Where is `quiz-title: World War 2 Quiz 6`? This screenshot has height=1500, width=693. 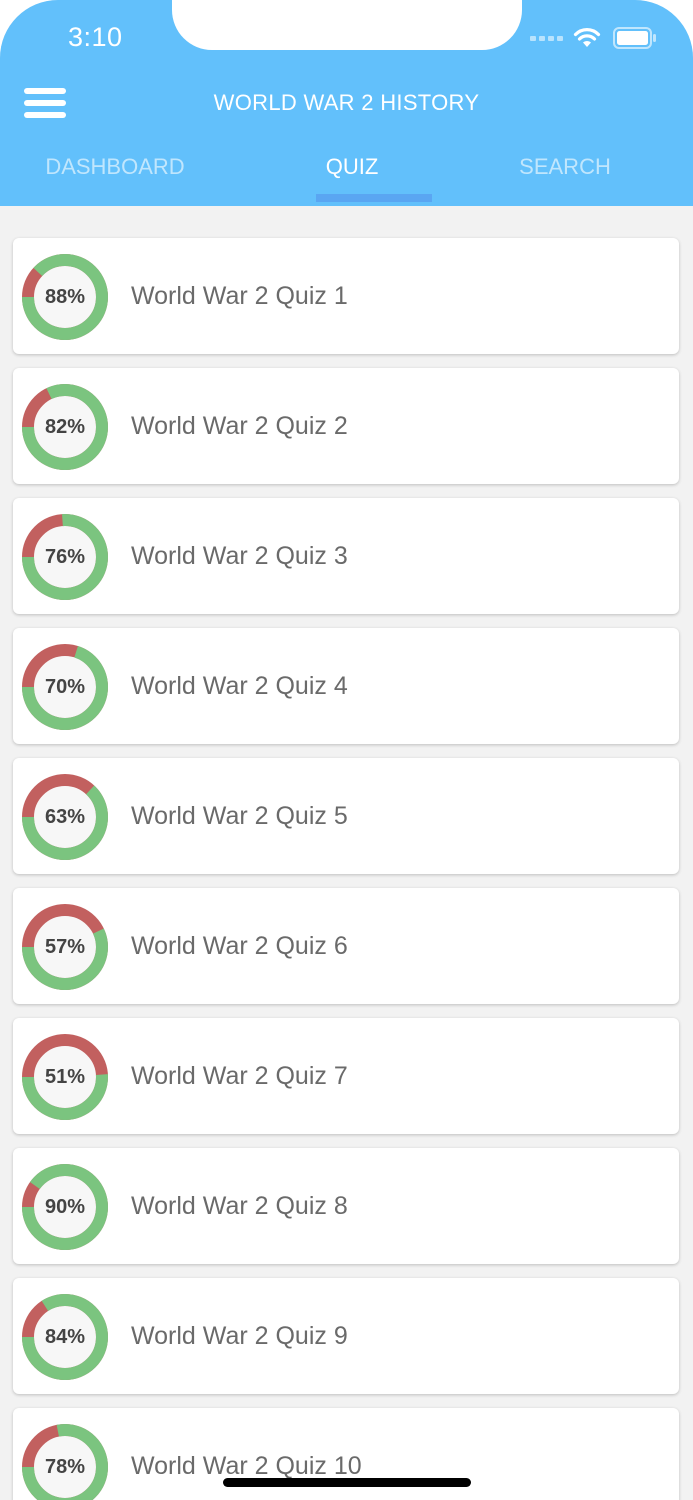
quiz-title: World War 2 Quiz 6 is located at coordinates (239, 946).